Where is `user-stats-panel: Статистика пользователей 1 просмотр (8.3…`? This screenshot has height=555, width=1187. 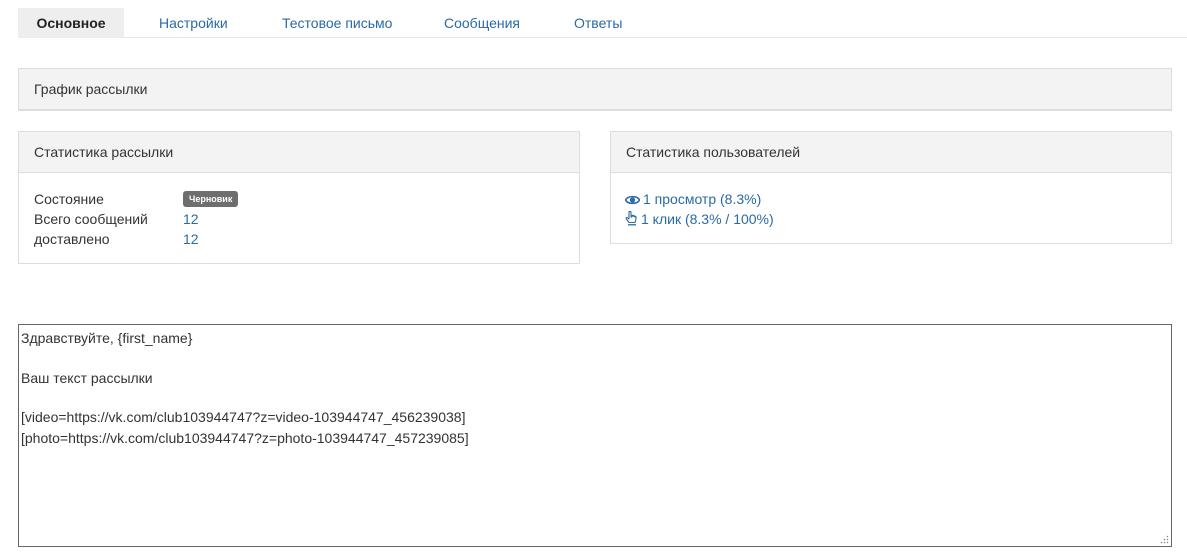 user-stats-panel: Статистика пользователей 1 просмотр (8.3… is located at coordinates (891, 187).